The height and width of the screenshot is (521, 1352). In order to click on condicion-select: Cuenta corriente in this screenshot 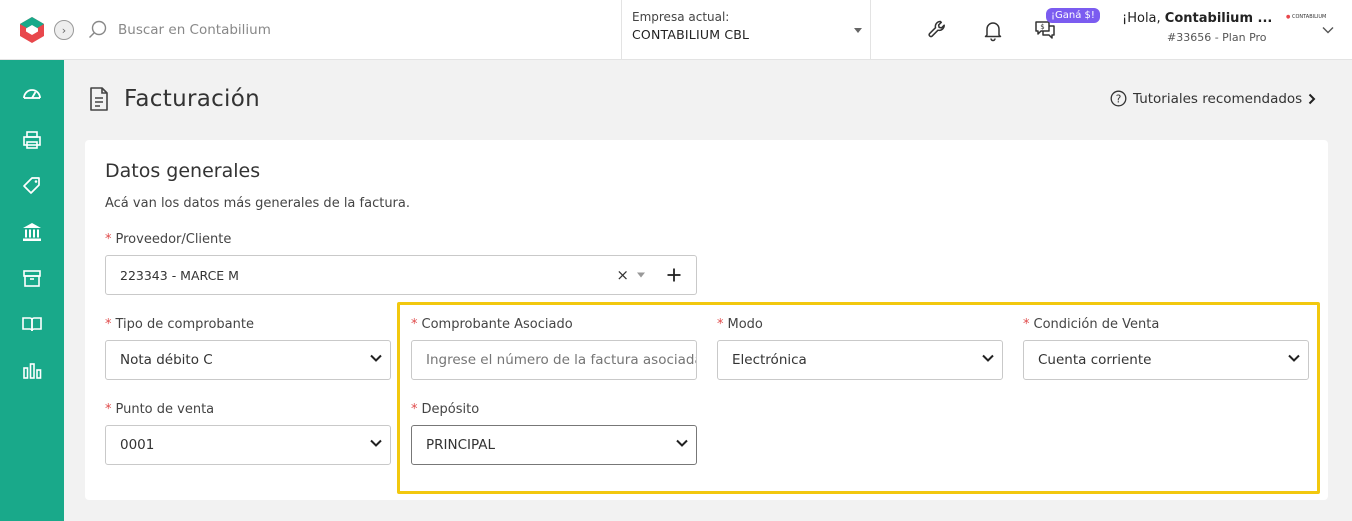, I will do `click(1166, 360)`.